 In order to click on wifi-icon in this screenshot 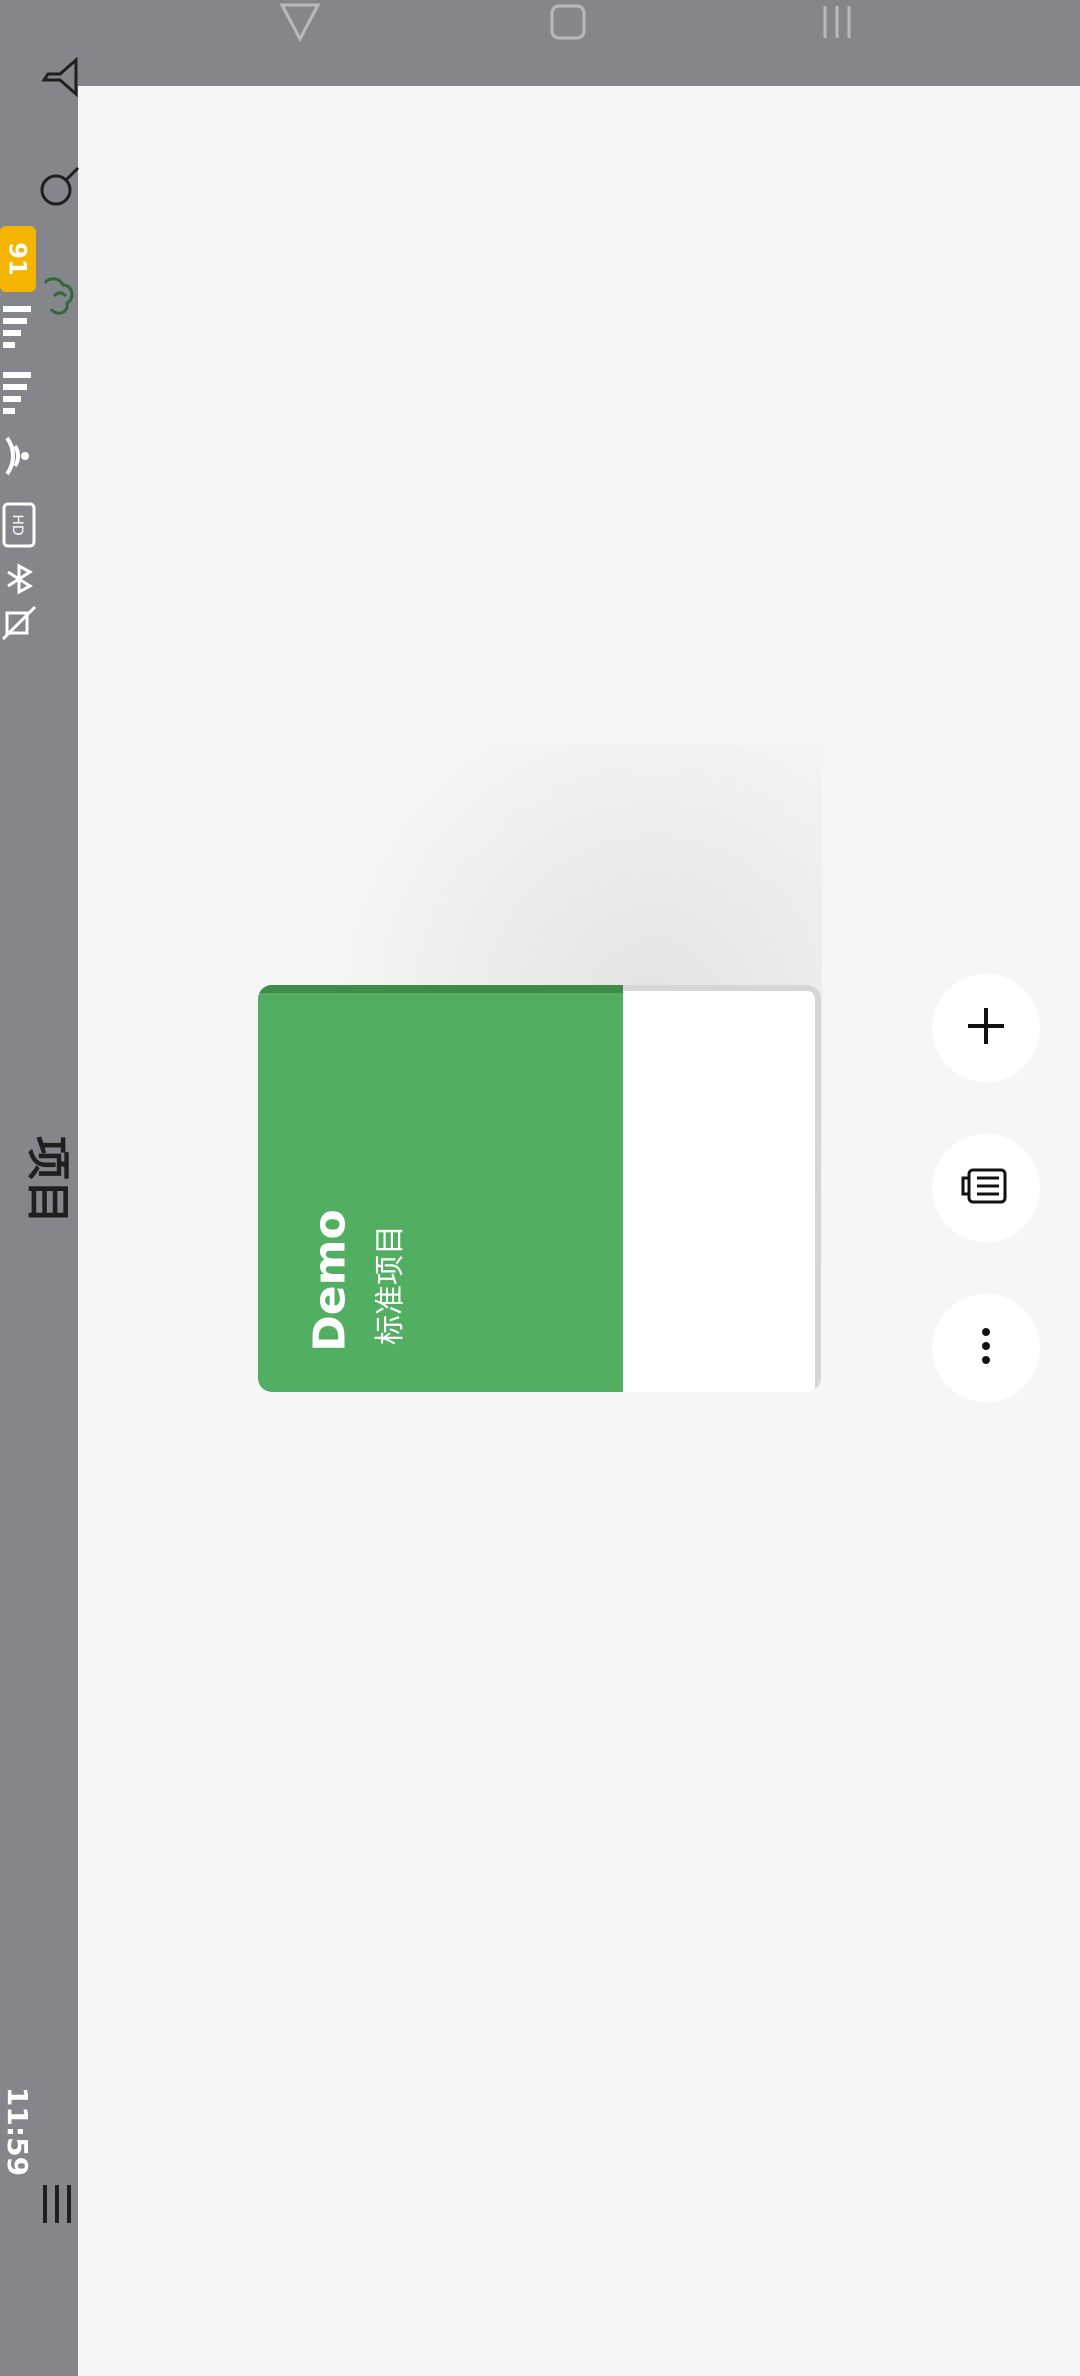, I will do `click(20, 456)`.